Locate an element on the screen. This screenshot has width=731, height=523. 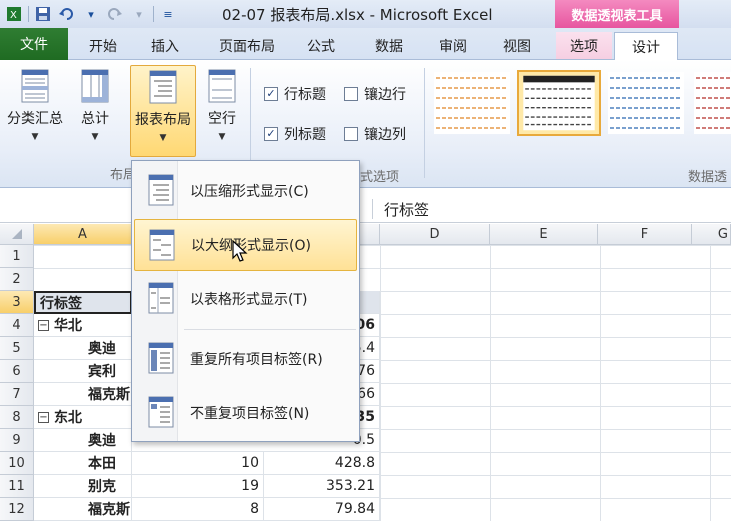
row-headers-check-icon: ✓ is located at coordinates (271, 94).